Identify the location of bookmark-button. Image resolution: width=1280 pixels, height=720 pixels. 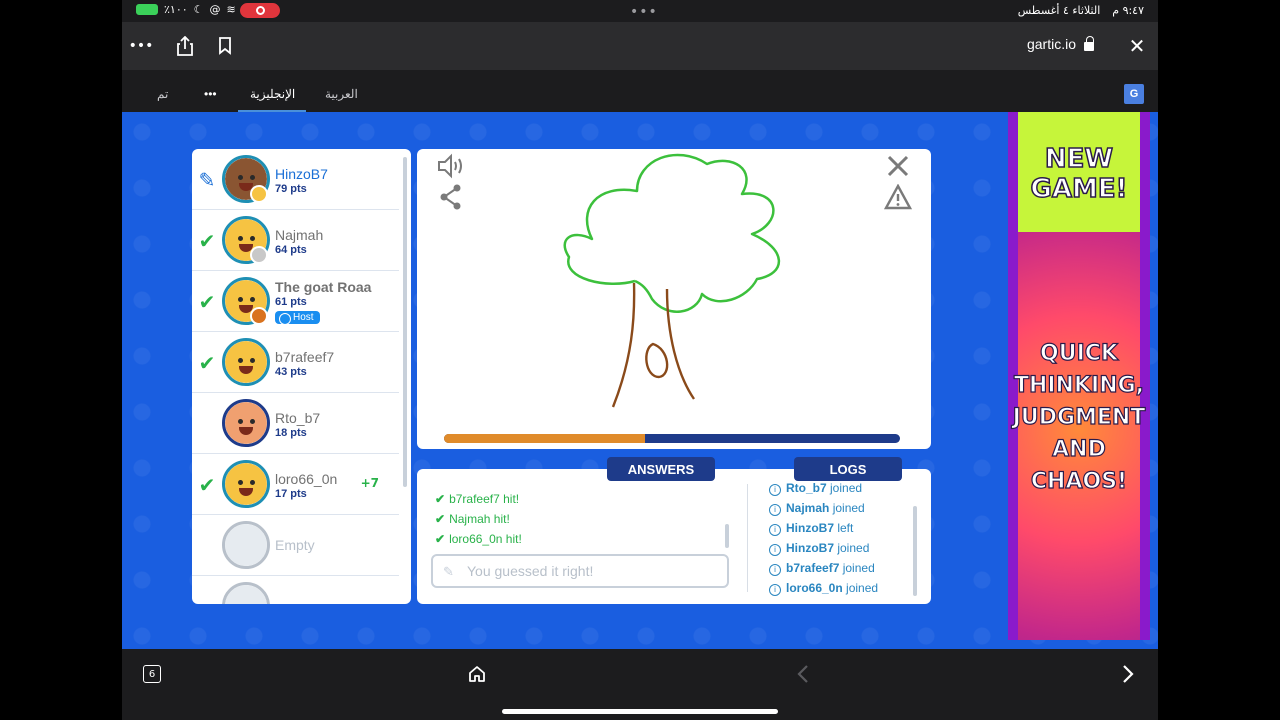
(225, 46).